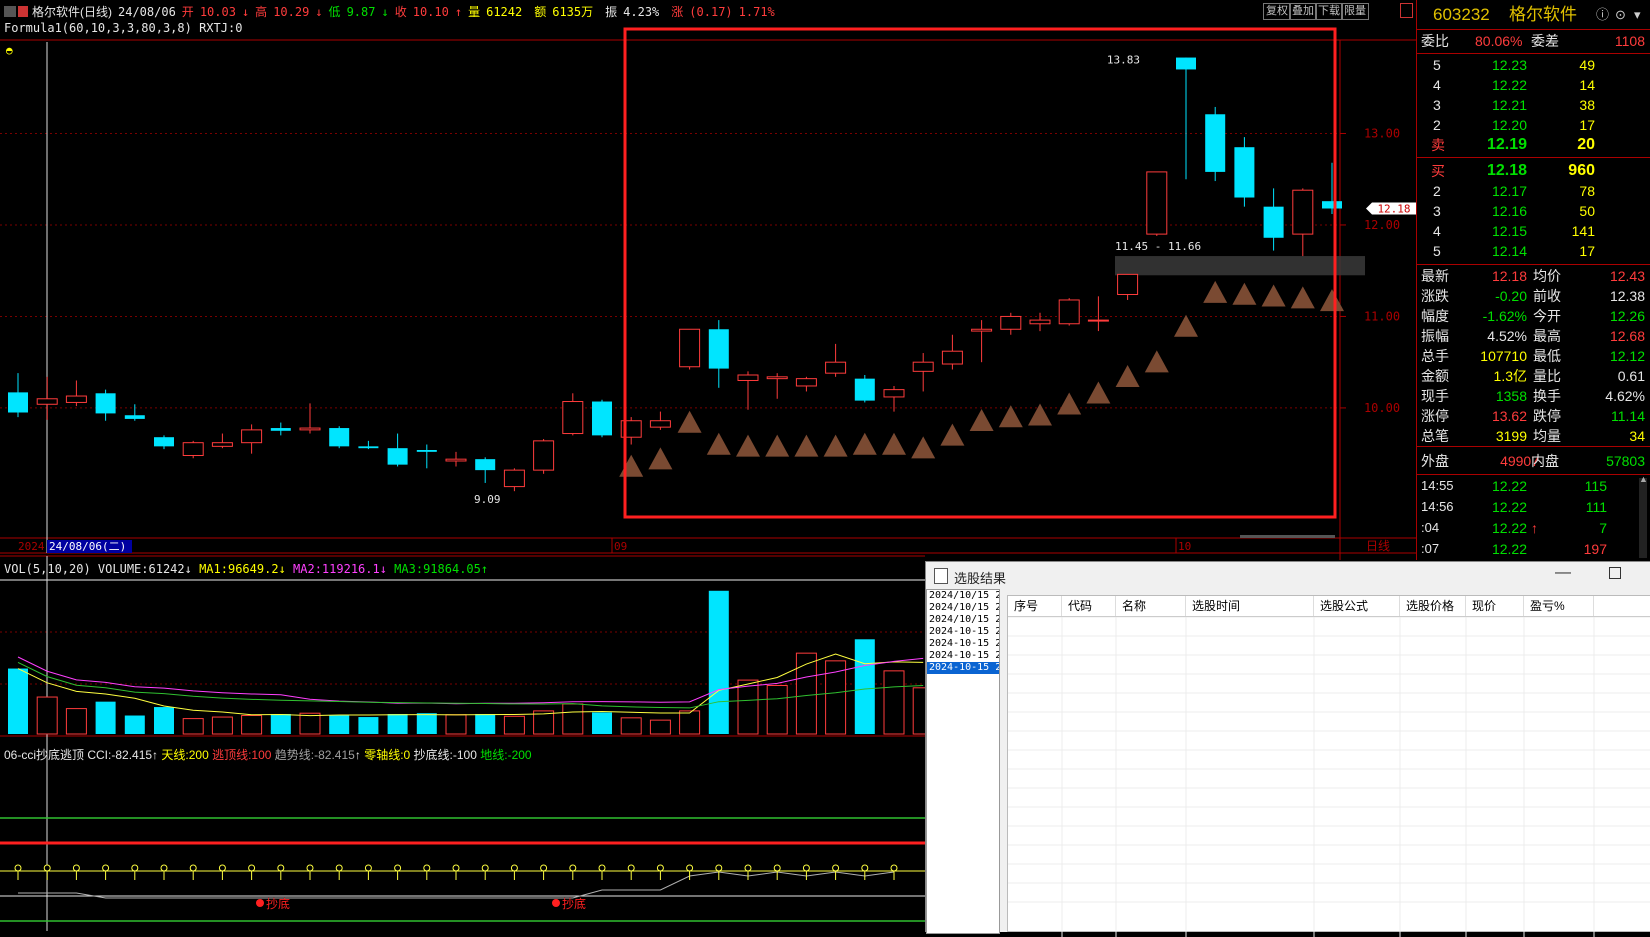 Image resolution: width=1650 pixels, height=937 pixels. I want to click on wb-label: 委比, so click(1435, 41).